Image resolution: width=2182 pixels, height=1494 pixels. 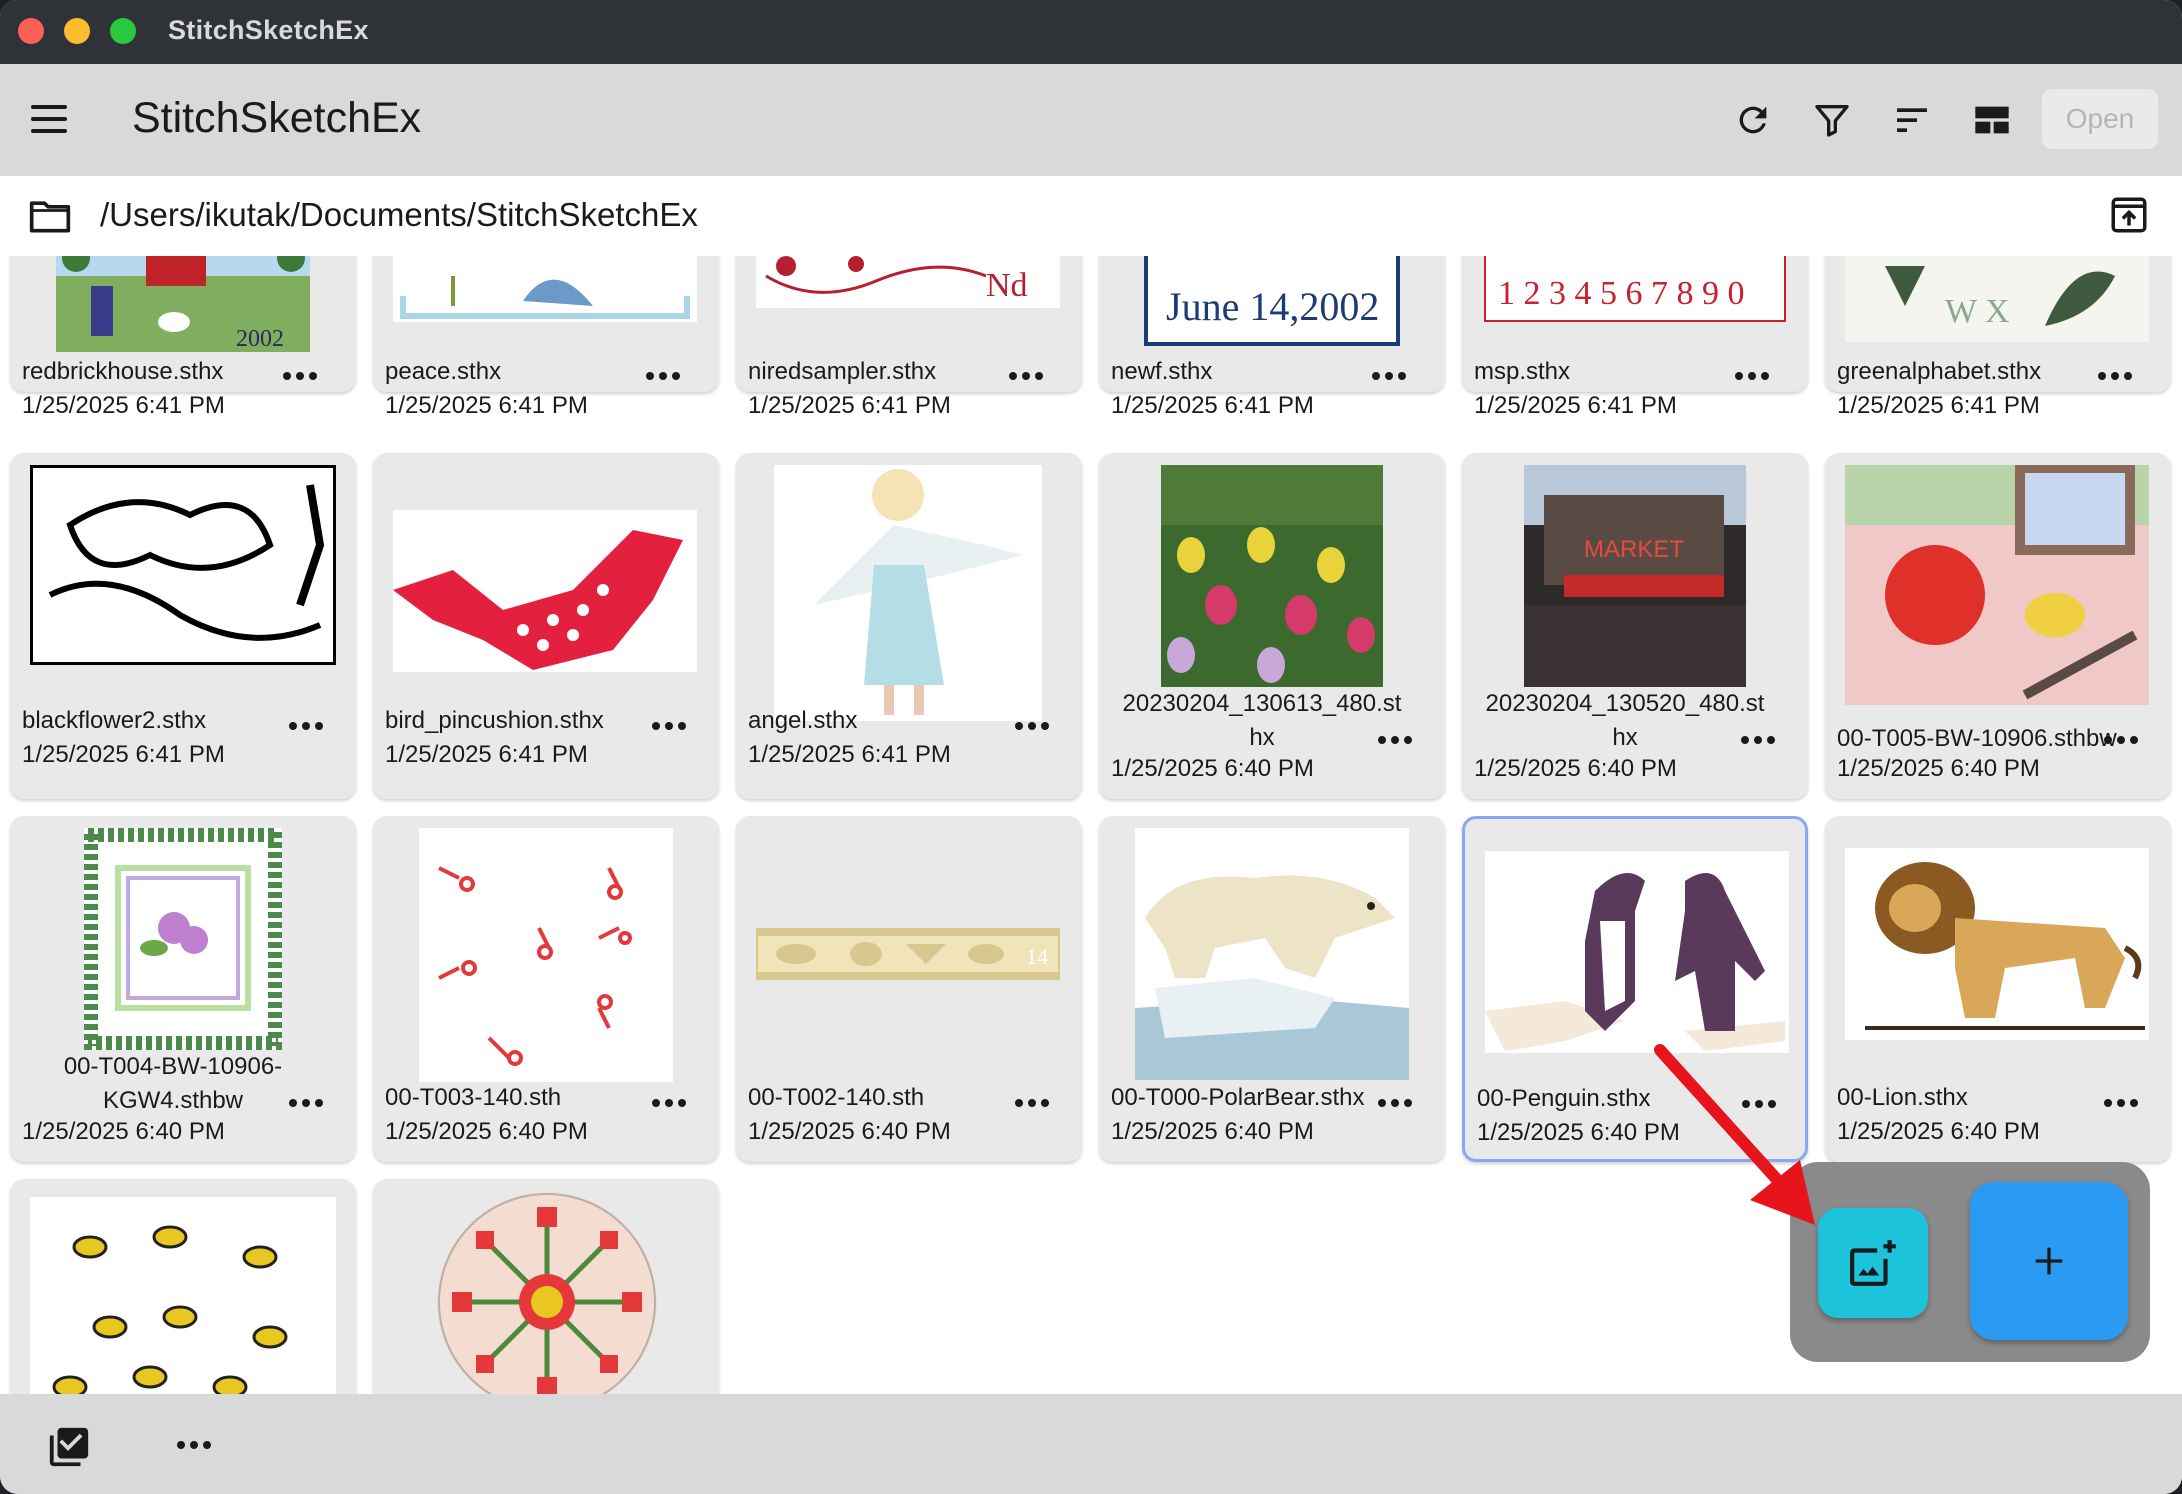 I want to click on file-card: 00-T003-140.sth 1/25/2025 6:40 PM, so click(x=546, y=989).